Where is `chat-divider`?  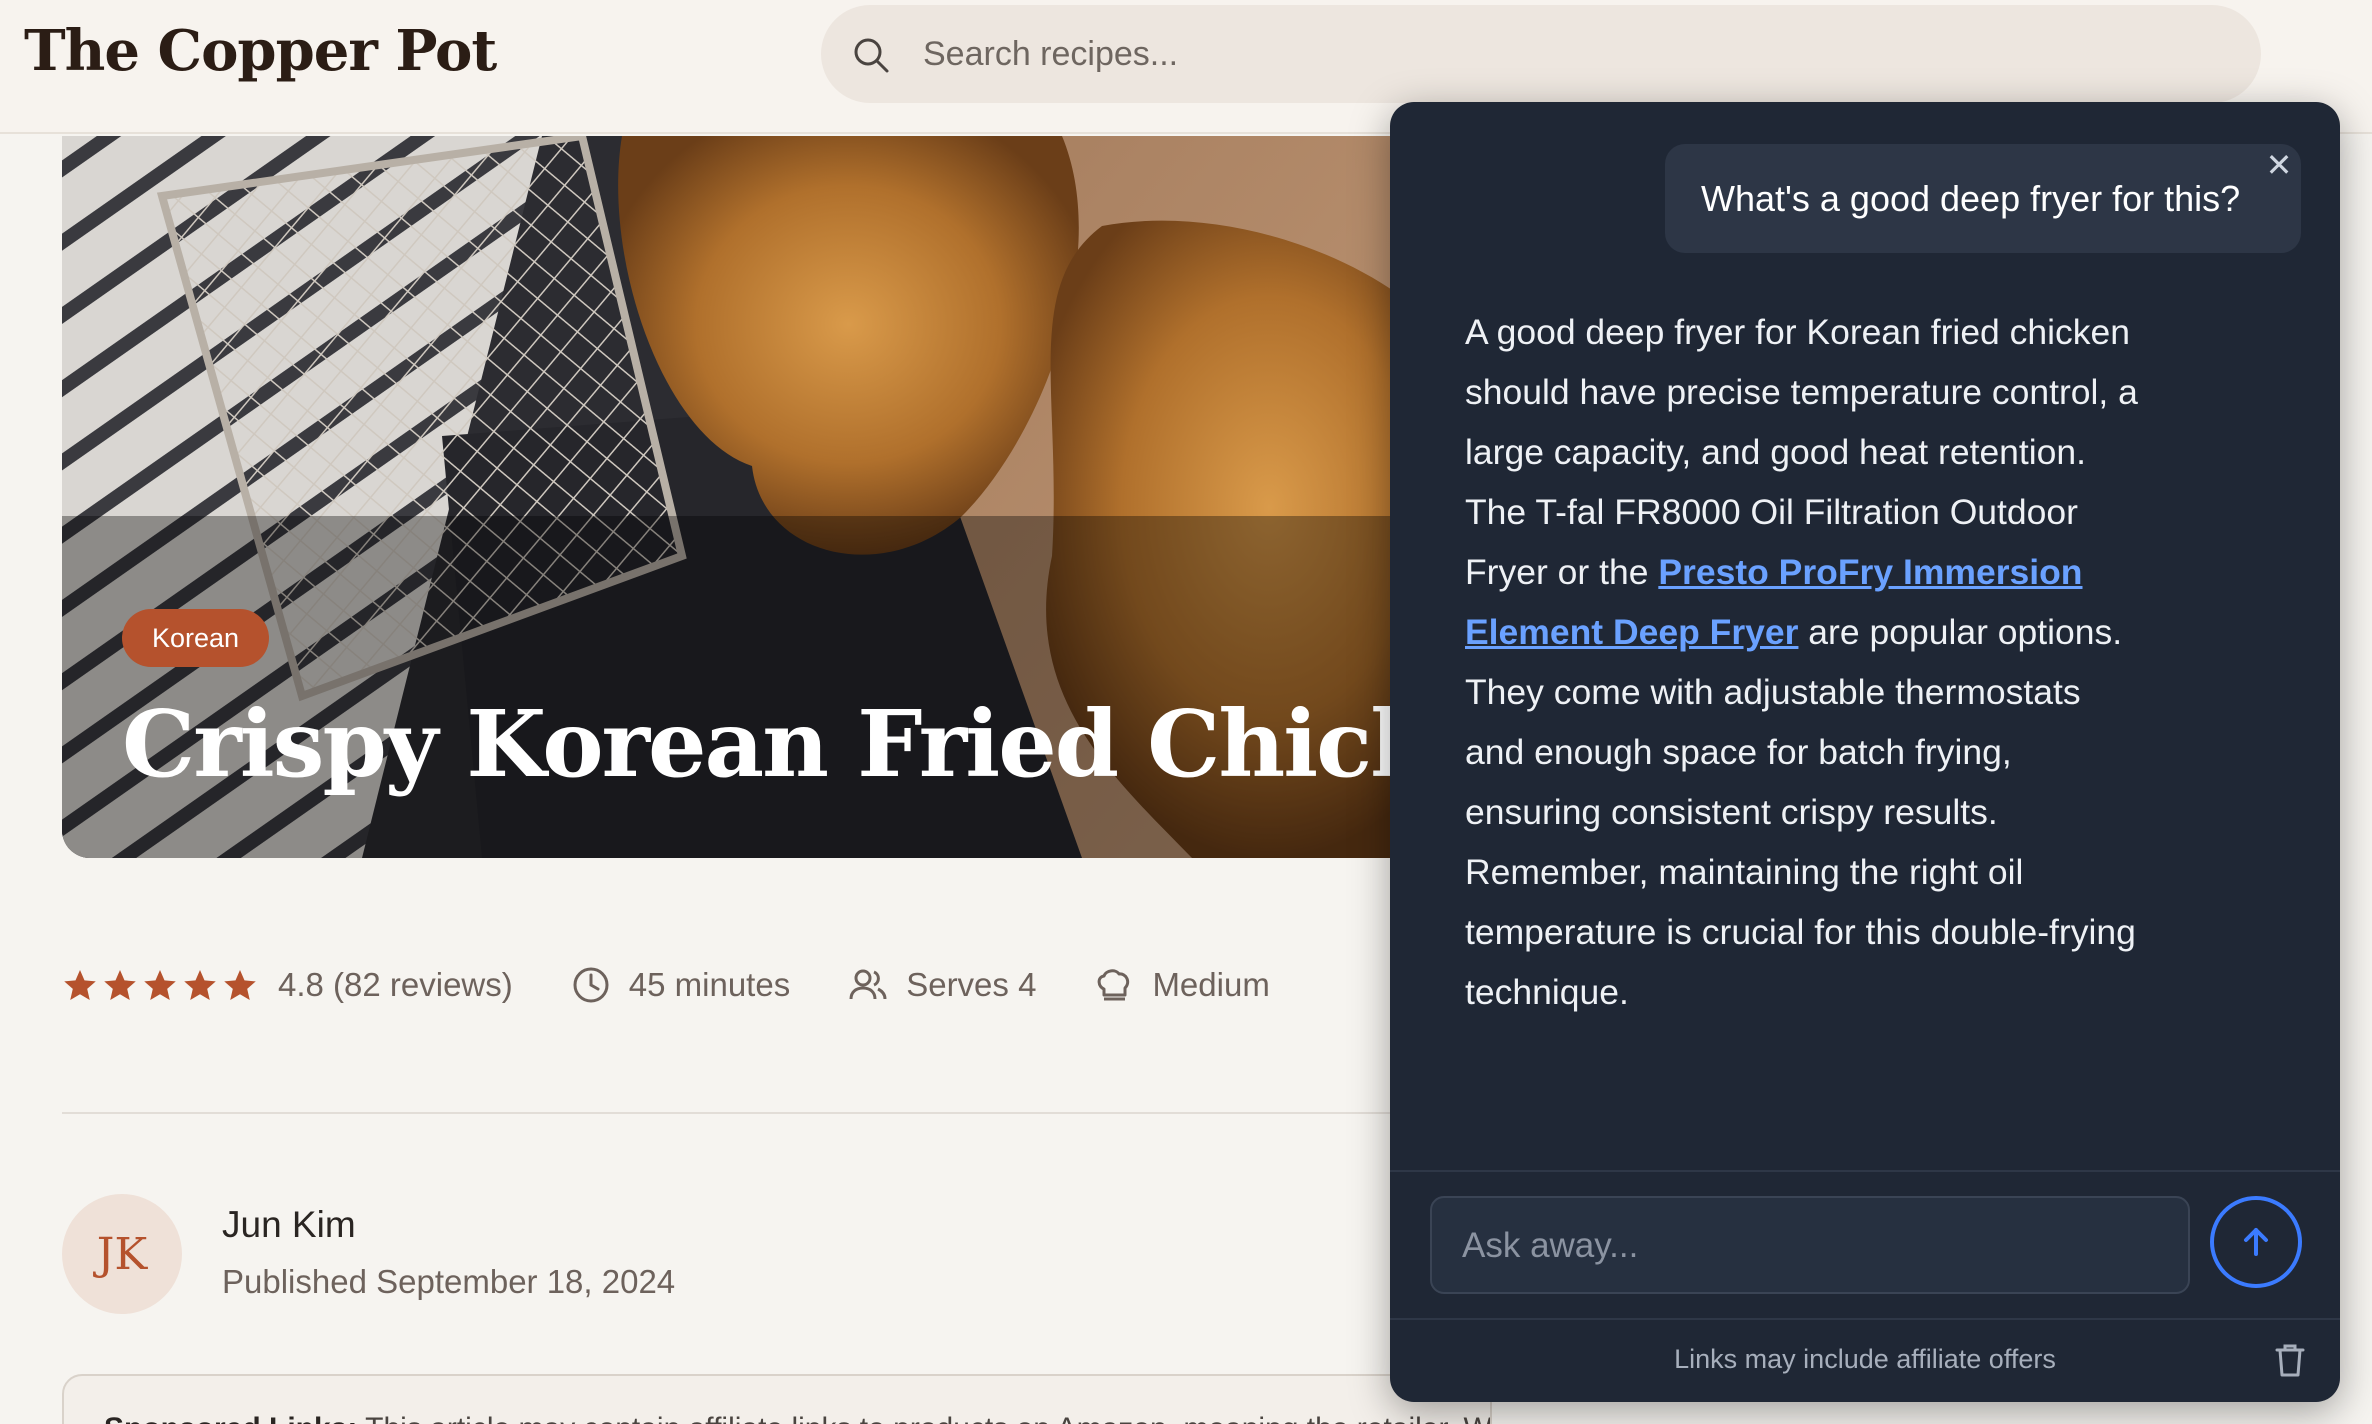 chat-divider is located at coordinates (1865, 1171).